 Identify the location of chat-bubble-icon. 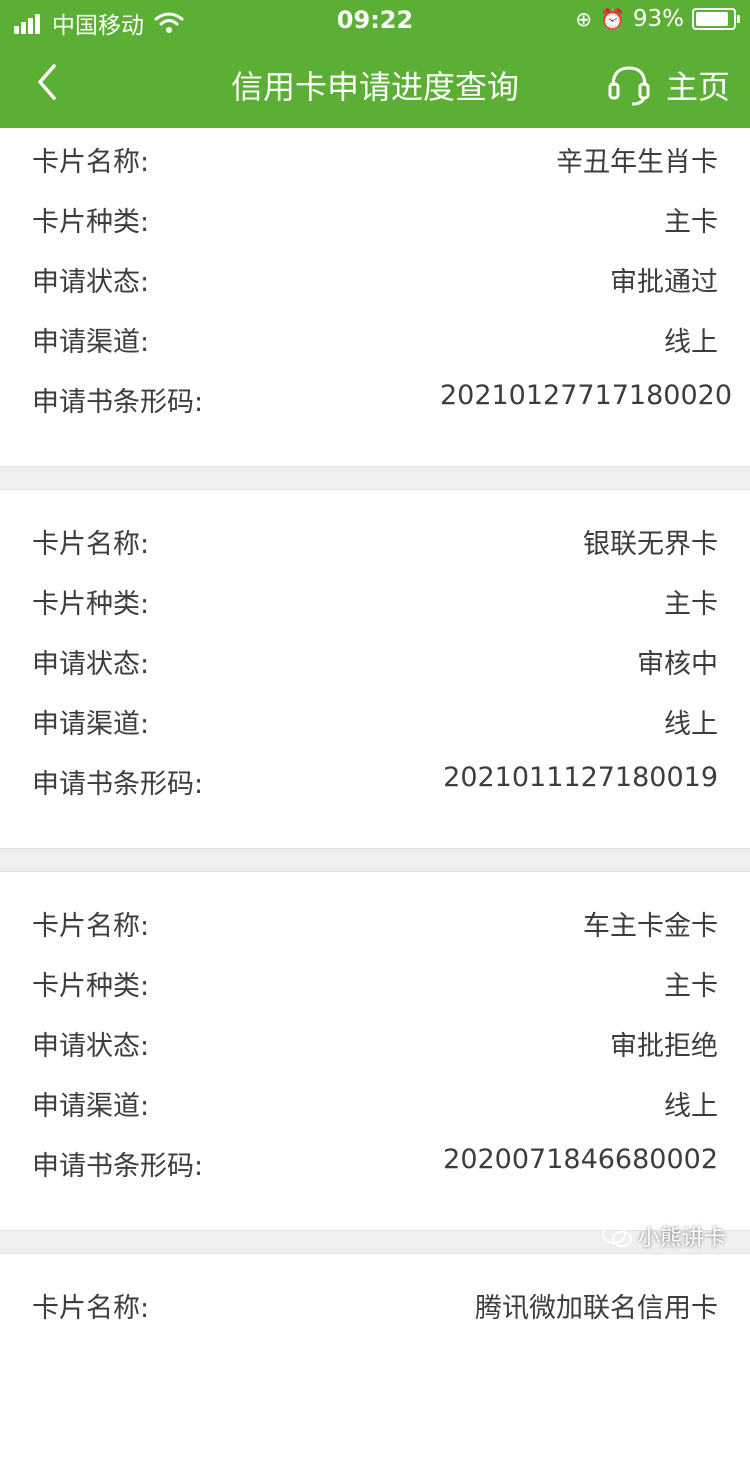
(616, 1235).